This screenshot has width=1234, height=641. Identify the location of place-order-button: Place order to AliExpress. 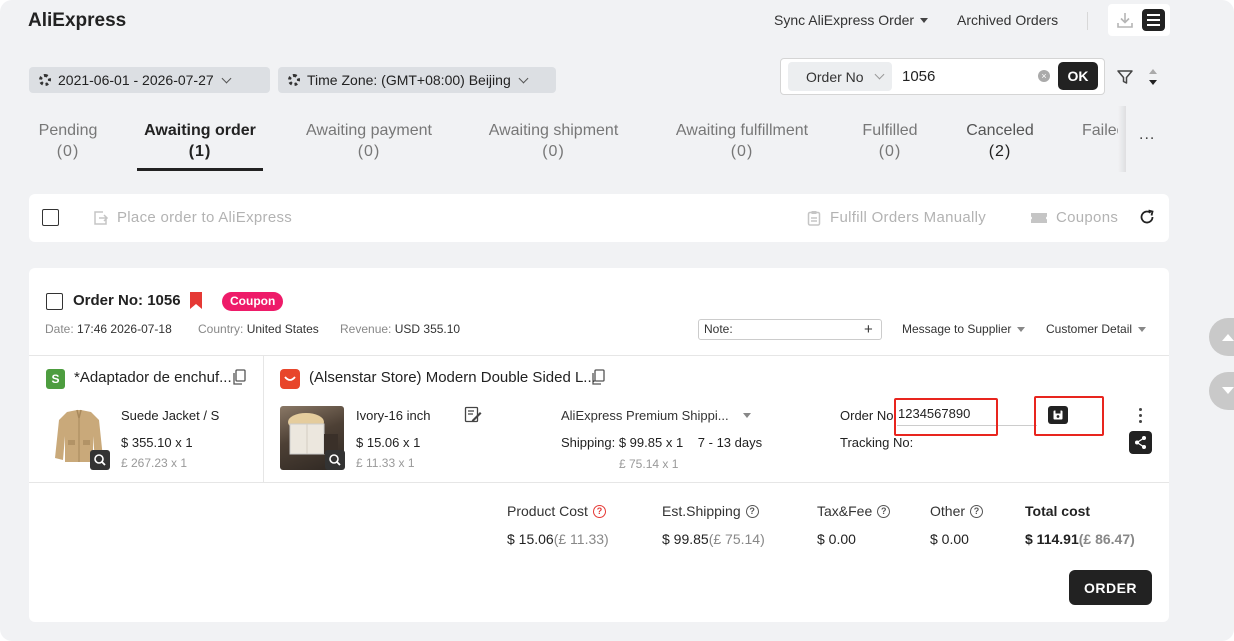
(192, 217).